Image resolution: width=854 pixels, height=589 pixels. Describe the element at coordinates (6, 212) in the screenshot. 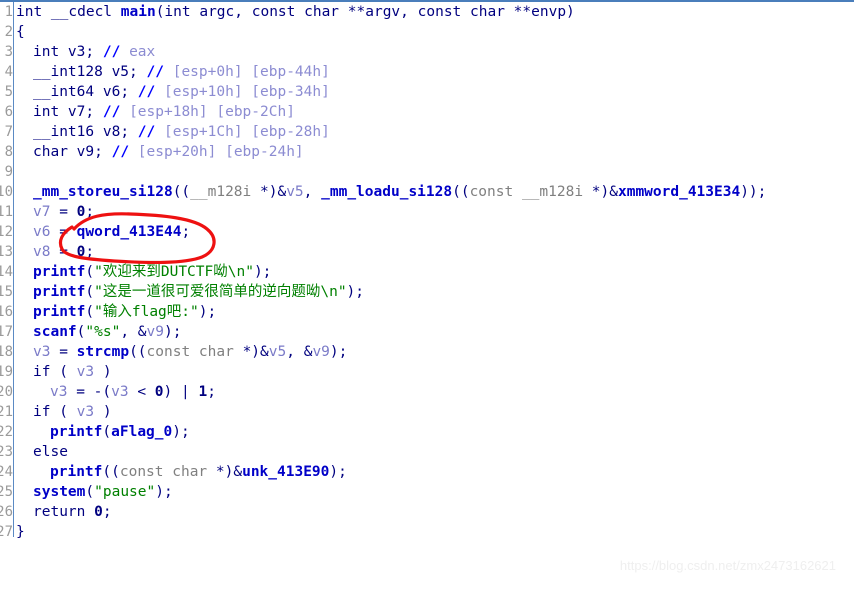

I see `line-number: 11` at that location.